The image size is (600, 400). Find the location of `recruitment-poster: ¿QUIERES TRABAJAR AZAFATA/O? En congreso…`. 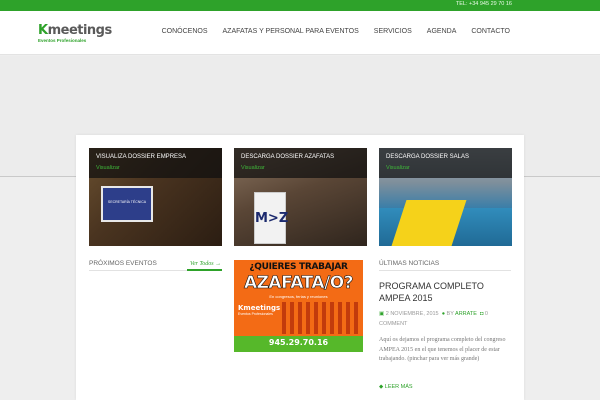

recruitment-poster: ¿QUIERES TRABAJAR AZAFATA/O? En congreso… is located at coordinates (298, 306).